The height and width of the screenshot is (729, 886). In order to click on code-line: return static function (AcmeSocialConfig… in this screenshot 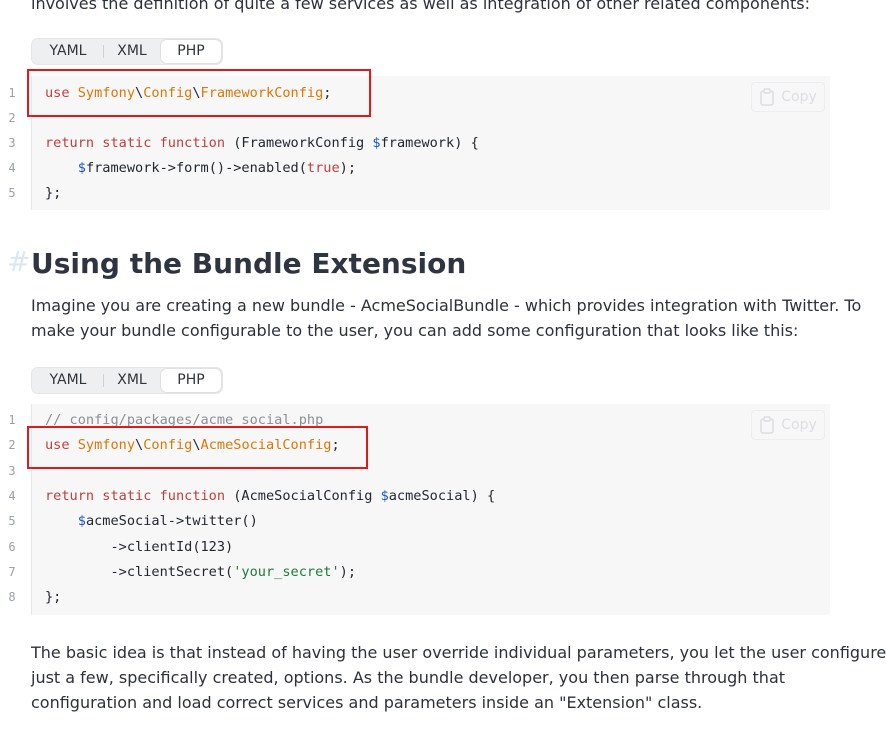, I will do `click(270, 496)`.